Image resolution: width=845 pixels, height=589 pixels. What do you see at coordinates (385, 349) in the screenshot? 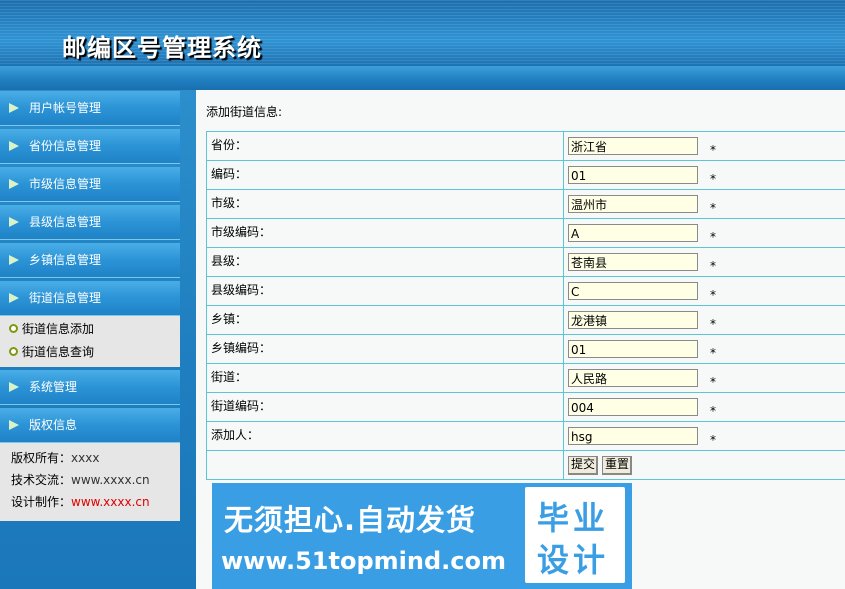
I see `form-label: 乡镇编码：` at bounding box center [385, 349].